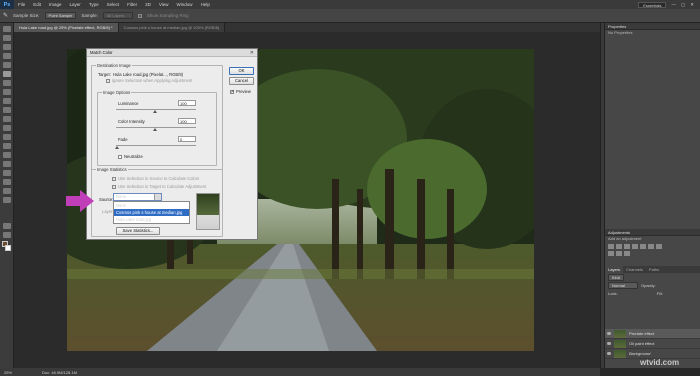 This screenshot has width=700, height=376. What do you see at coordinates (692, 5) in the screenshot?
I see `close-icon: ✕` at bounding box center [692, 5].